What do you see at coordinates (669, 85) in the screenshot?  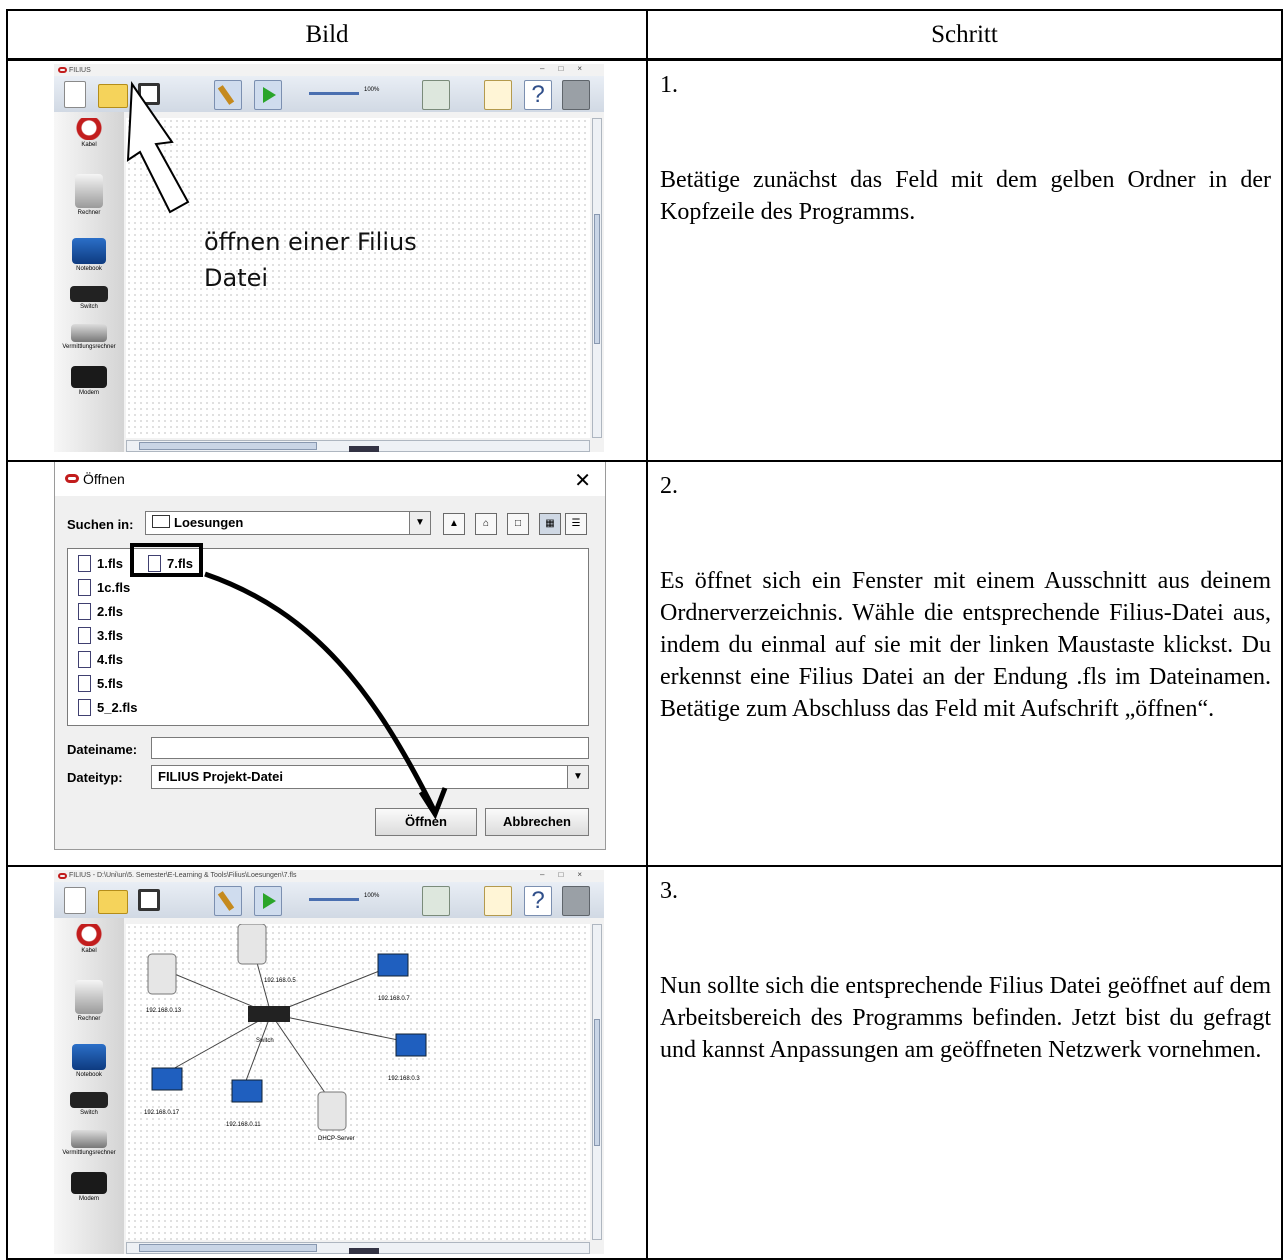 I see `step-number: 1.` at bounding box center [669, 85].